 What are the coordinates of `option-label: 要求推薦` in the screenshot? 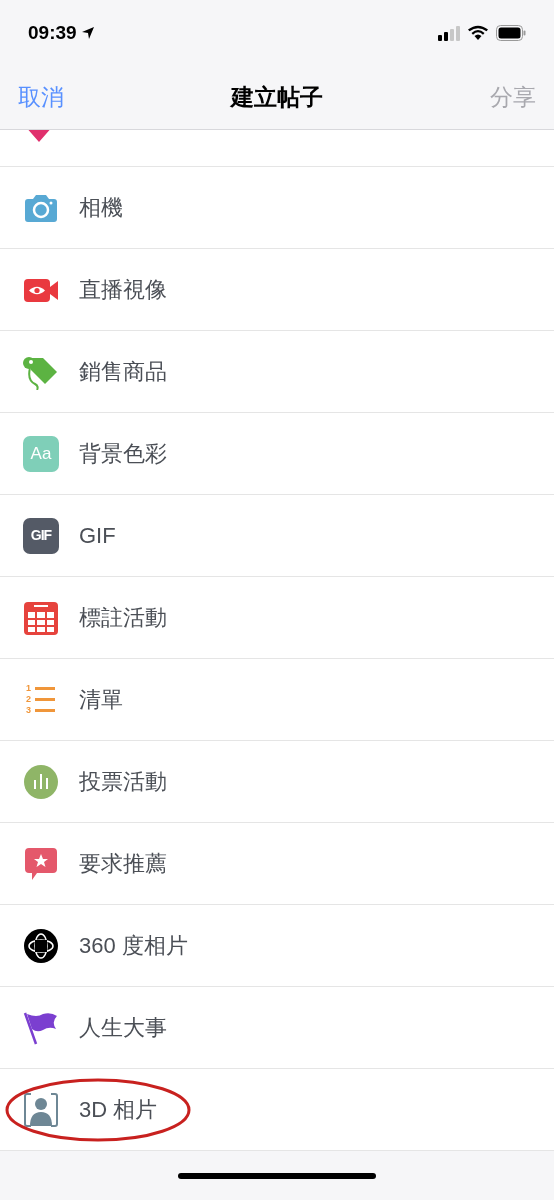 It's located at (123, 863).